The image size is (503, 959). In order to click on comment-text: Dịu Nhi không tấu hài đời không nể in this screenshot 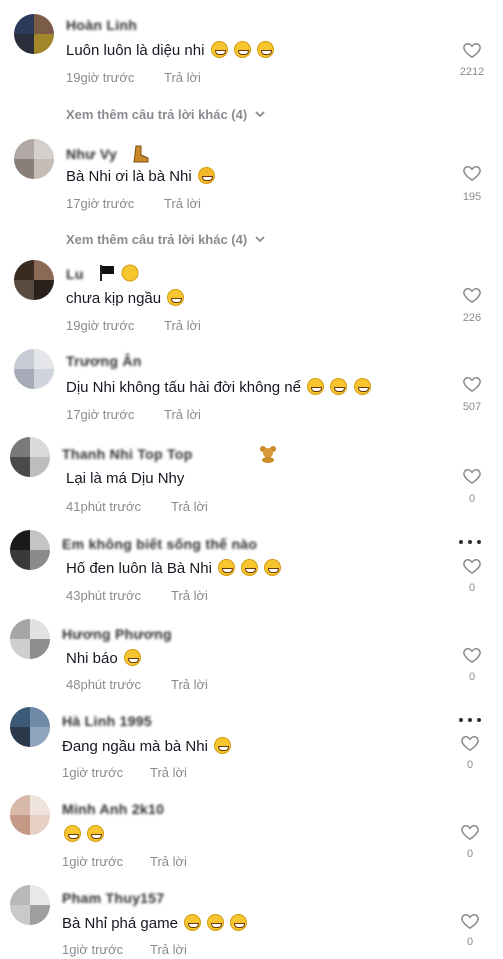, I will do `click(218, 387)`.